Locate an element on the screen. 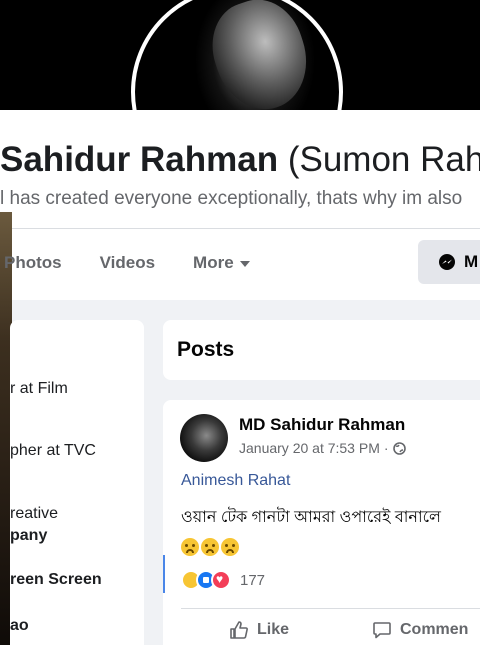  post-text: ওয়ান টেক গানটা আমরা ওপারেই বানালে is located at coordinates (311, 517).